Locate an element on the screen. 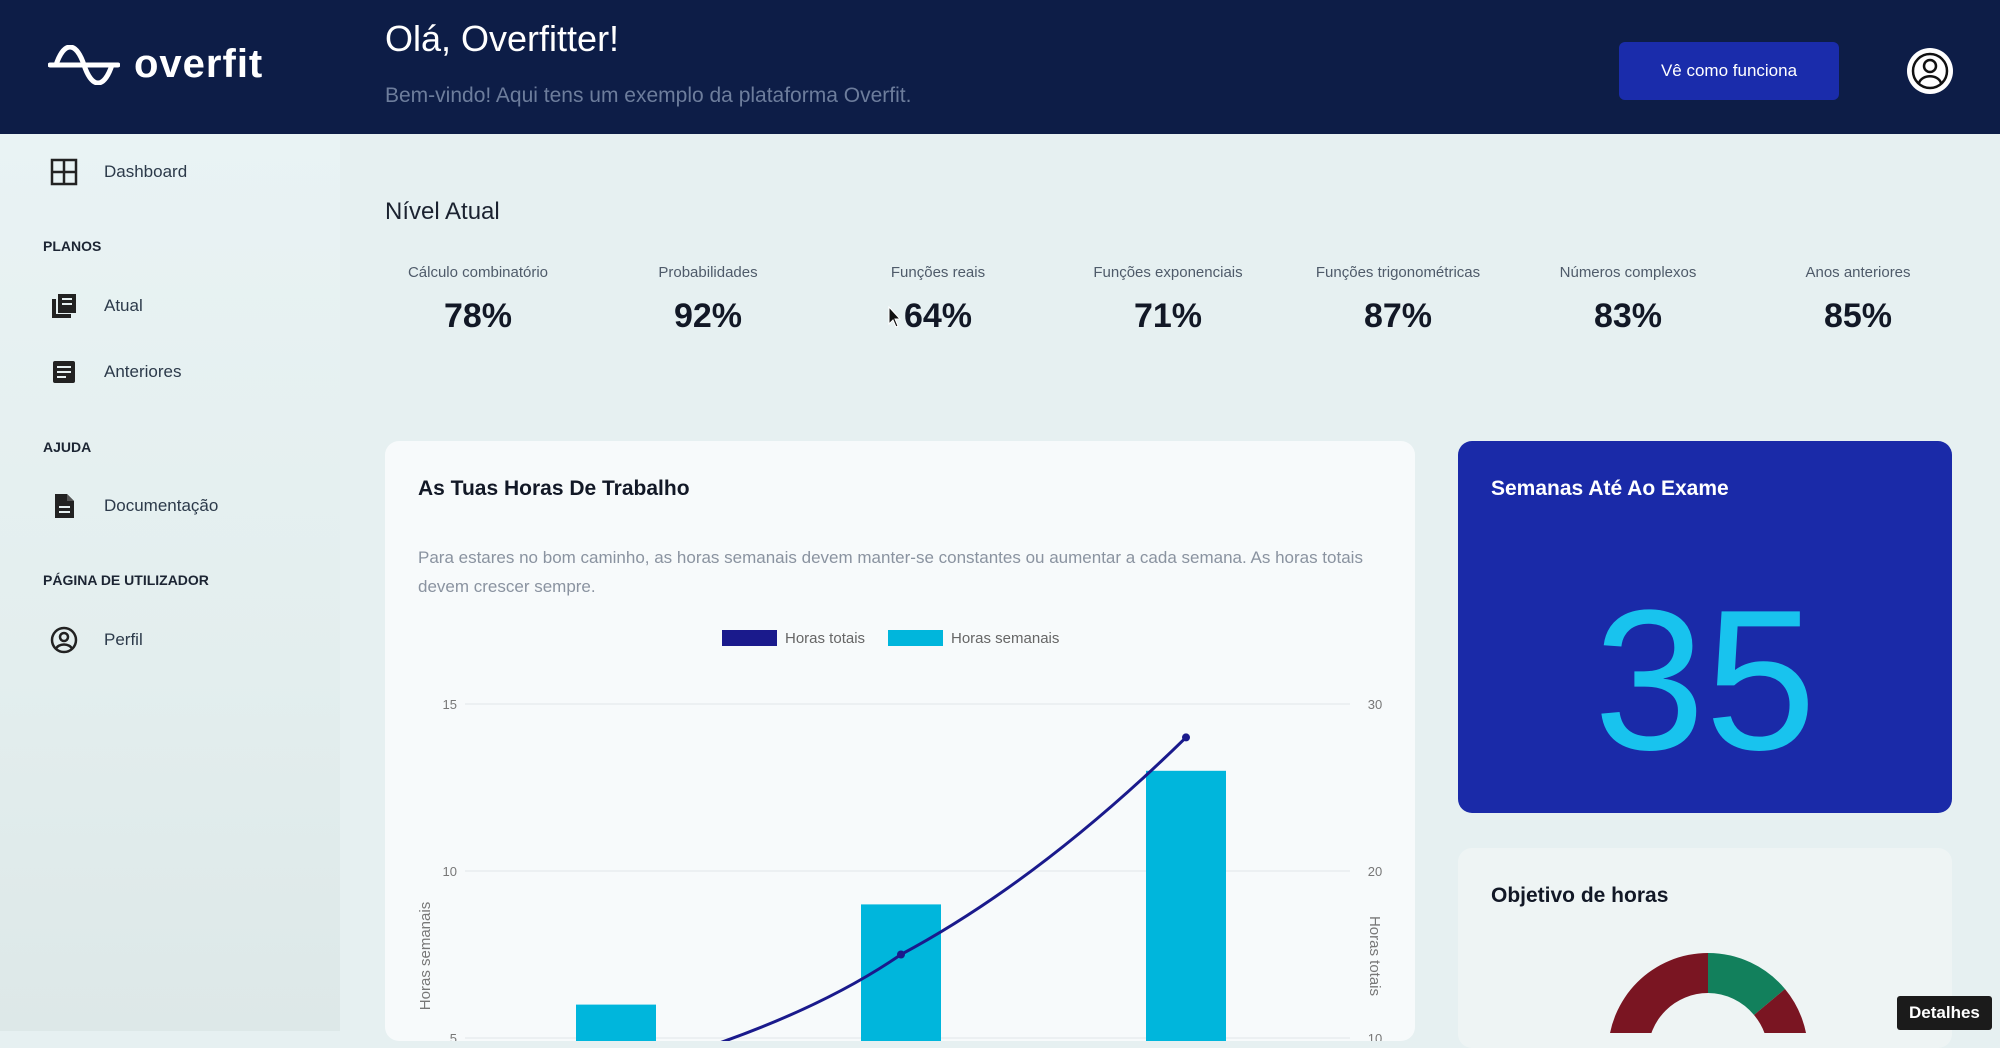  user-avatar-button is located at coordinates (1930, 71).